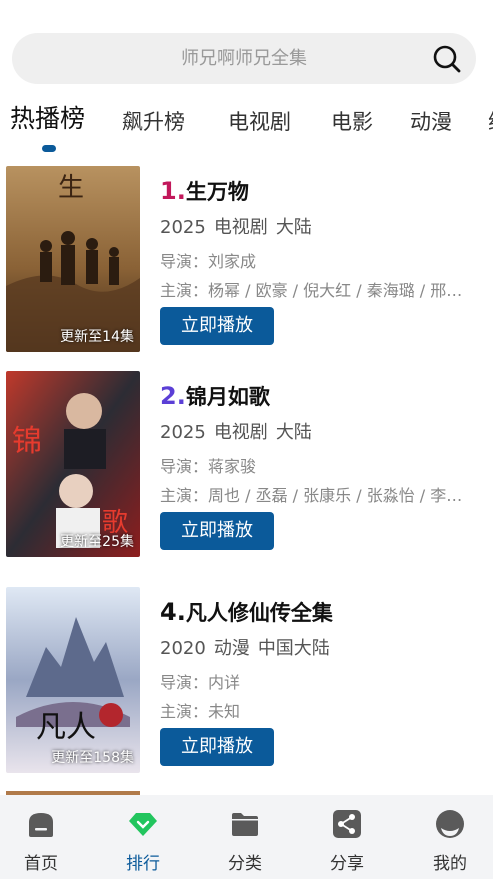 Image resolution: width=493 pixels, height=879 pixels. Describe the element at coordinates (259, 122) in the screenshot. I see `tab-tv: 电视剧` at that location.